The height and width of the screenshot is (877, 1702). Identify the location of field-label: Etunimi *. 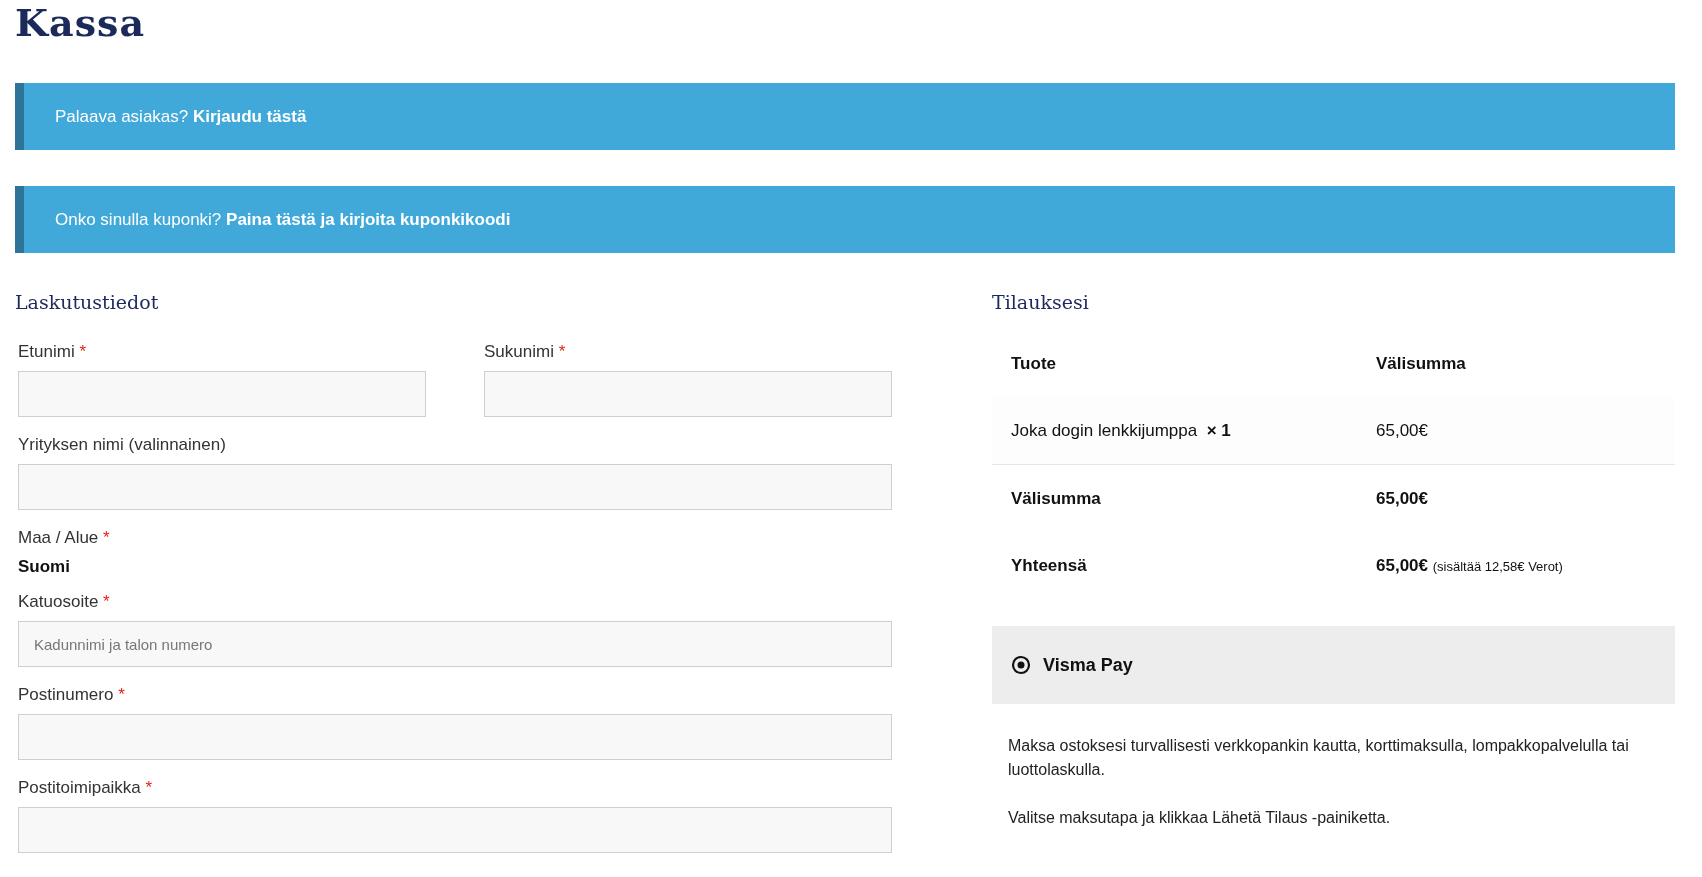
(53, 352).